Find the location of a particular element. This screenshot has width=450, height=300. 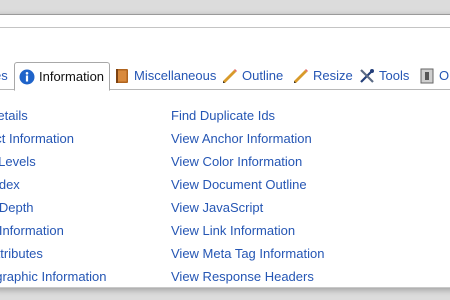

tab-outline: Outline is located at coordinates (252, 75).